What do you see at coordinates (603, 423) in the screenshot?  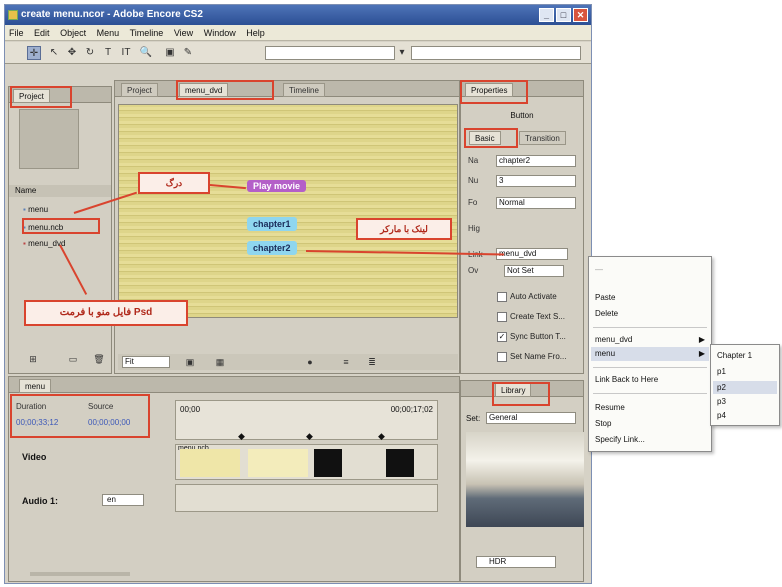 I see `ctx-stop: Stop` at bounding box center [603, 423].